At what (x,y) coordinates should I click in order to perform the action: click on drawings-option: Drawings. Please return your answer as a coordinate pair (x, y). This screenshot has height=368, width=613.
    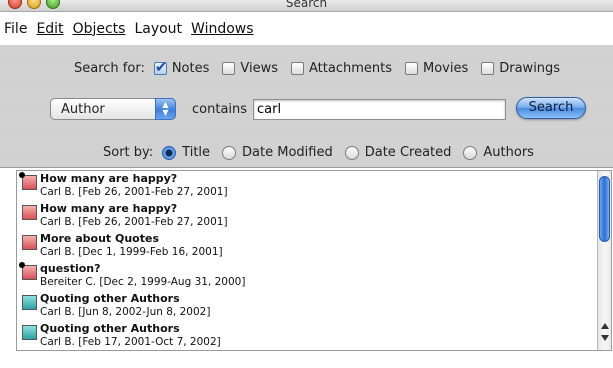
    Looking at the image, I should click on (520, 68).